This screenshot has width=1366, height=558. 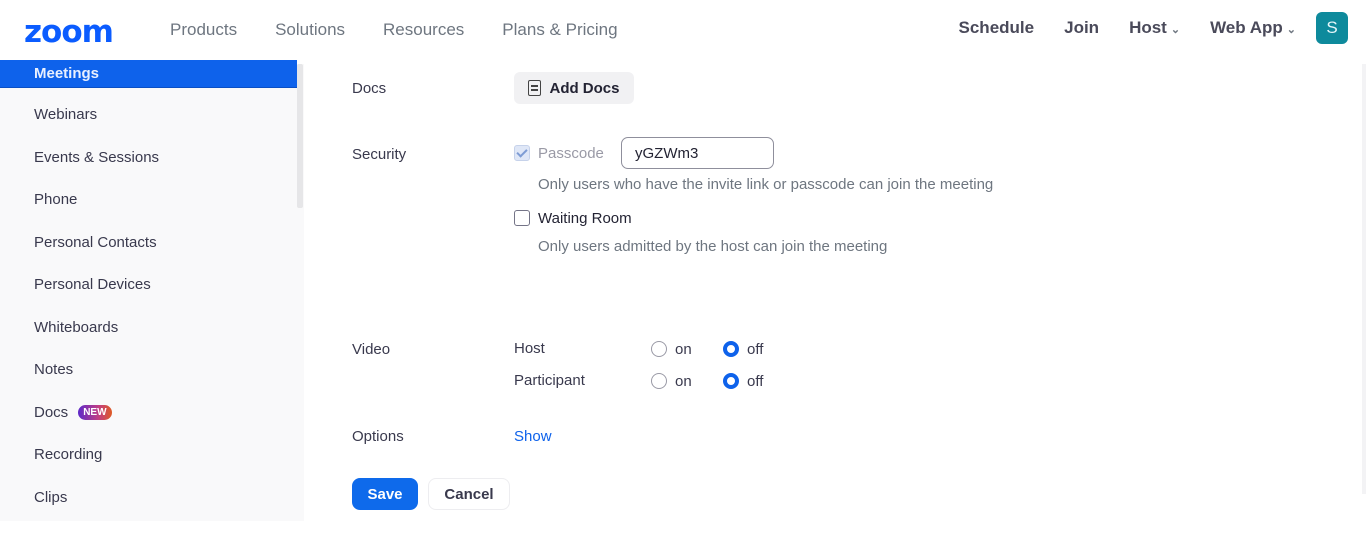 What do you see at coordinates (148, 327) in the screenshot?
I see `sidebar-item-whiteboards: Whiteboards` at bounding box center [148, 327].